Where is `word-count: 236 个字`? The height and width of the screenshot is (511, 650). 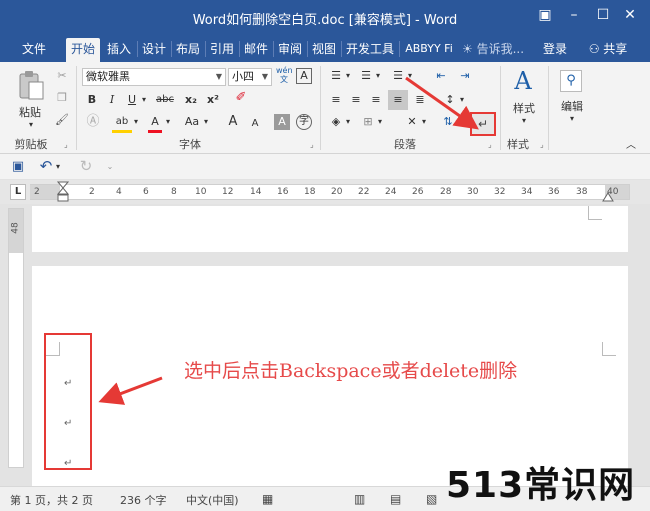 word-count: 236 个字 is located at coordinates (143, 500).